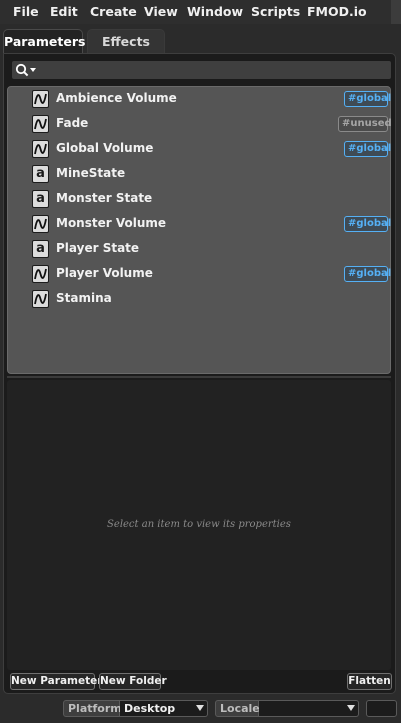 This screenshot has height=723, width=401. Describe the element at coordinates (72, 123) in the screenshot. I see `parameter-name: Fade` at that location.